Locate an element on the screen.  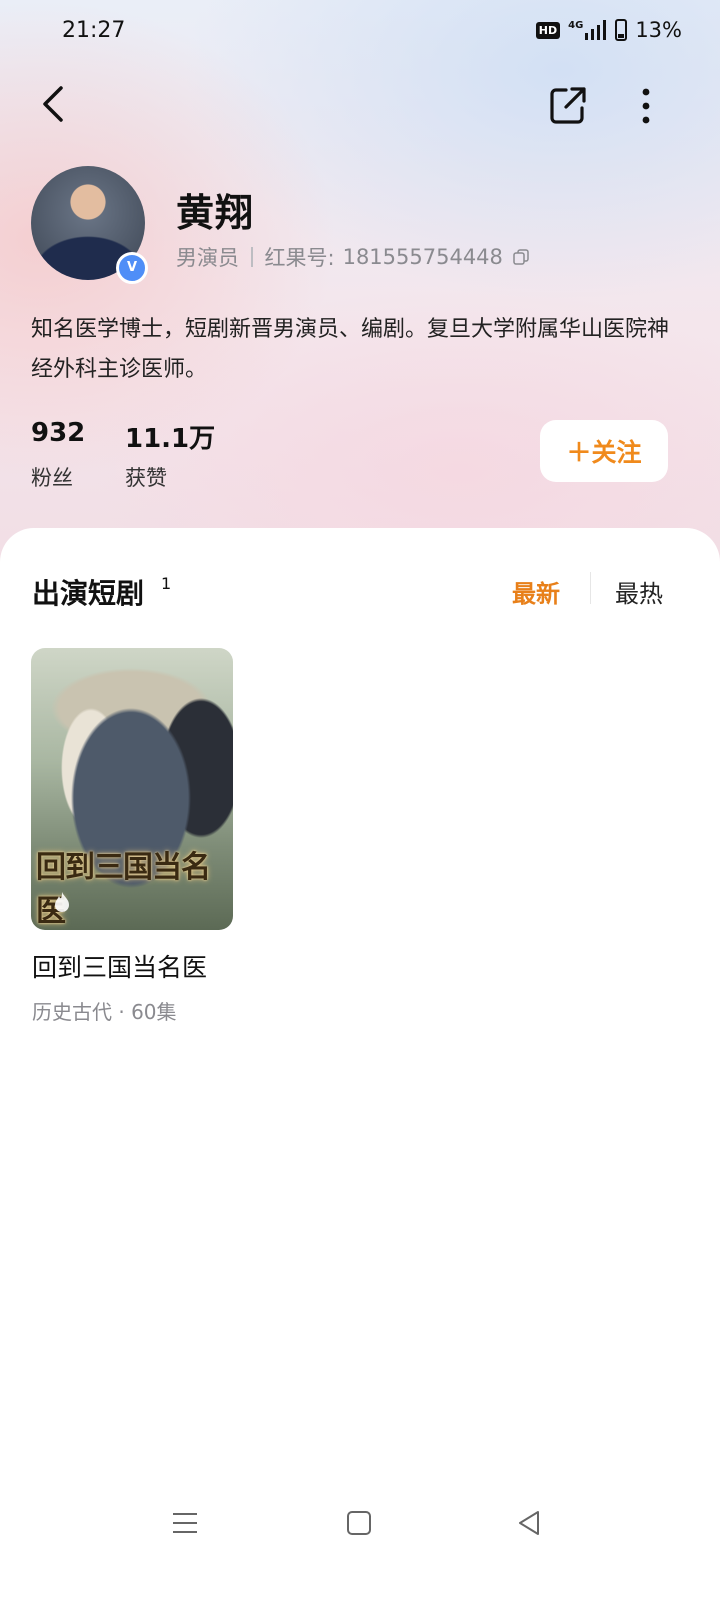
meta-divider is located at coordinates (252, 257).